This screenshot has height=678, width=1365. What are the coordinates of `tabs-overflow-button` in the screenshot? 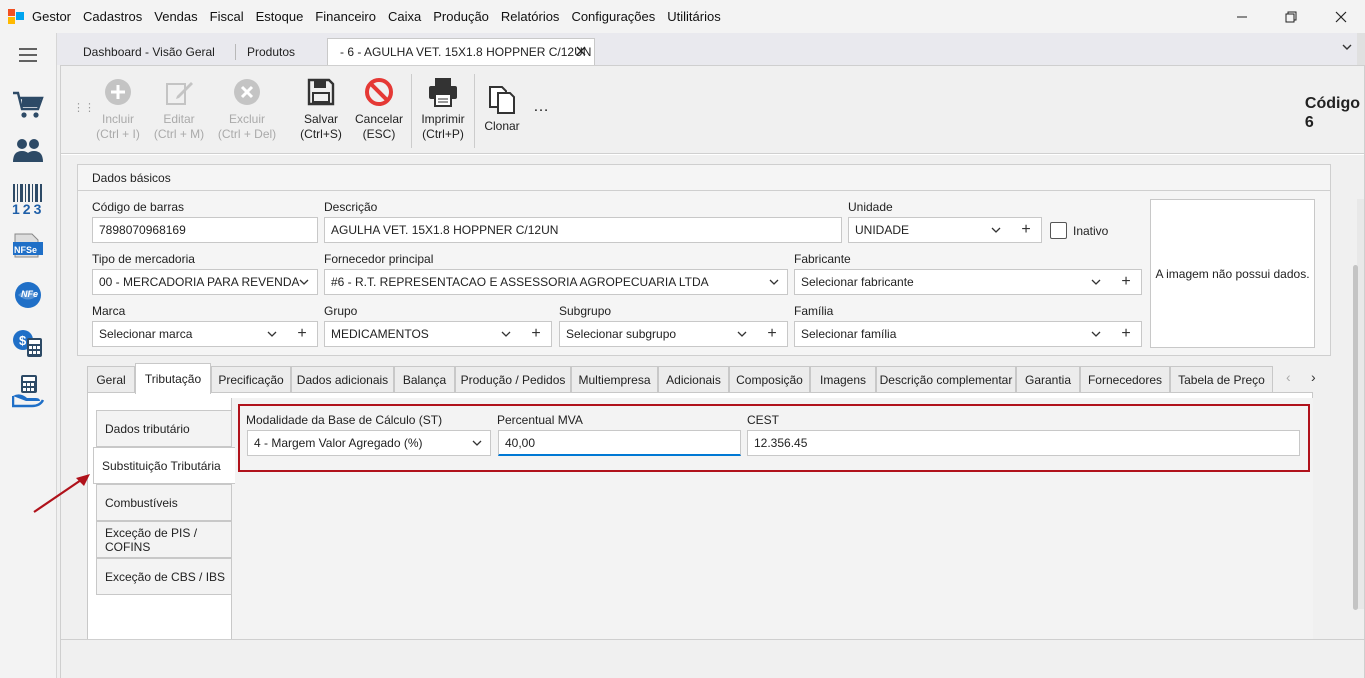 It's located at (1347, 48).